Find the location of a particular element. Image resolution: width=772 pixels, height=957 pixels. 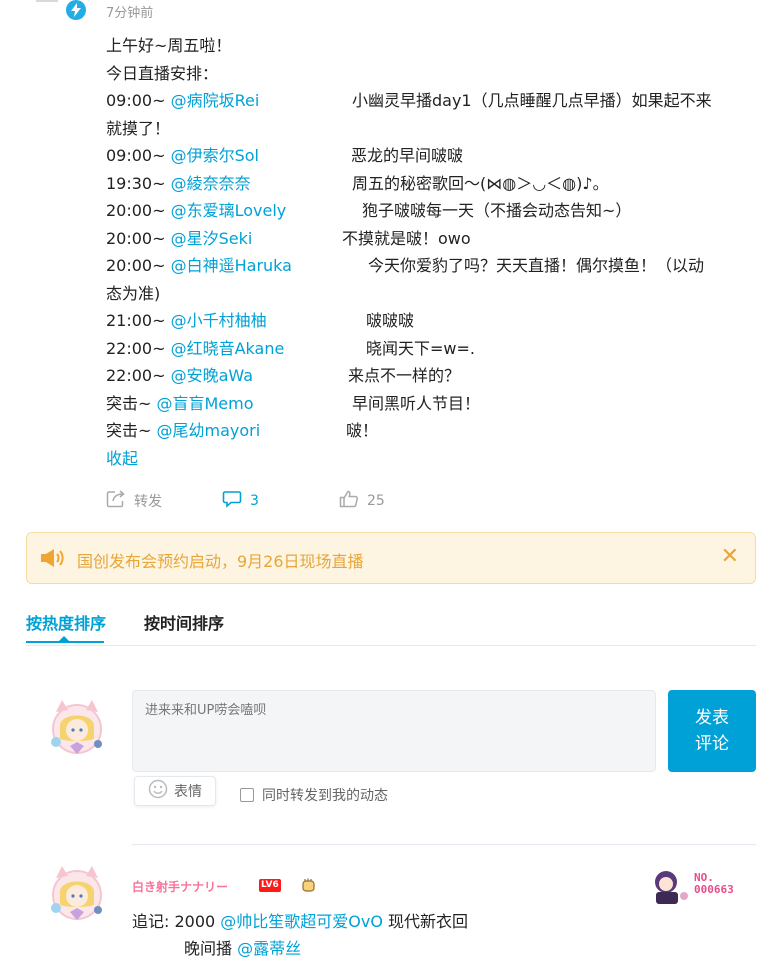

schedule-desc: 狍子啵啵每一天（不播会动态告知~） is located at coordinates (497, 210).